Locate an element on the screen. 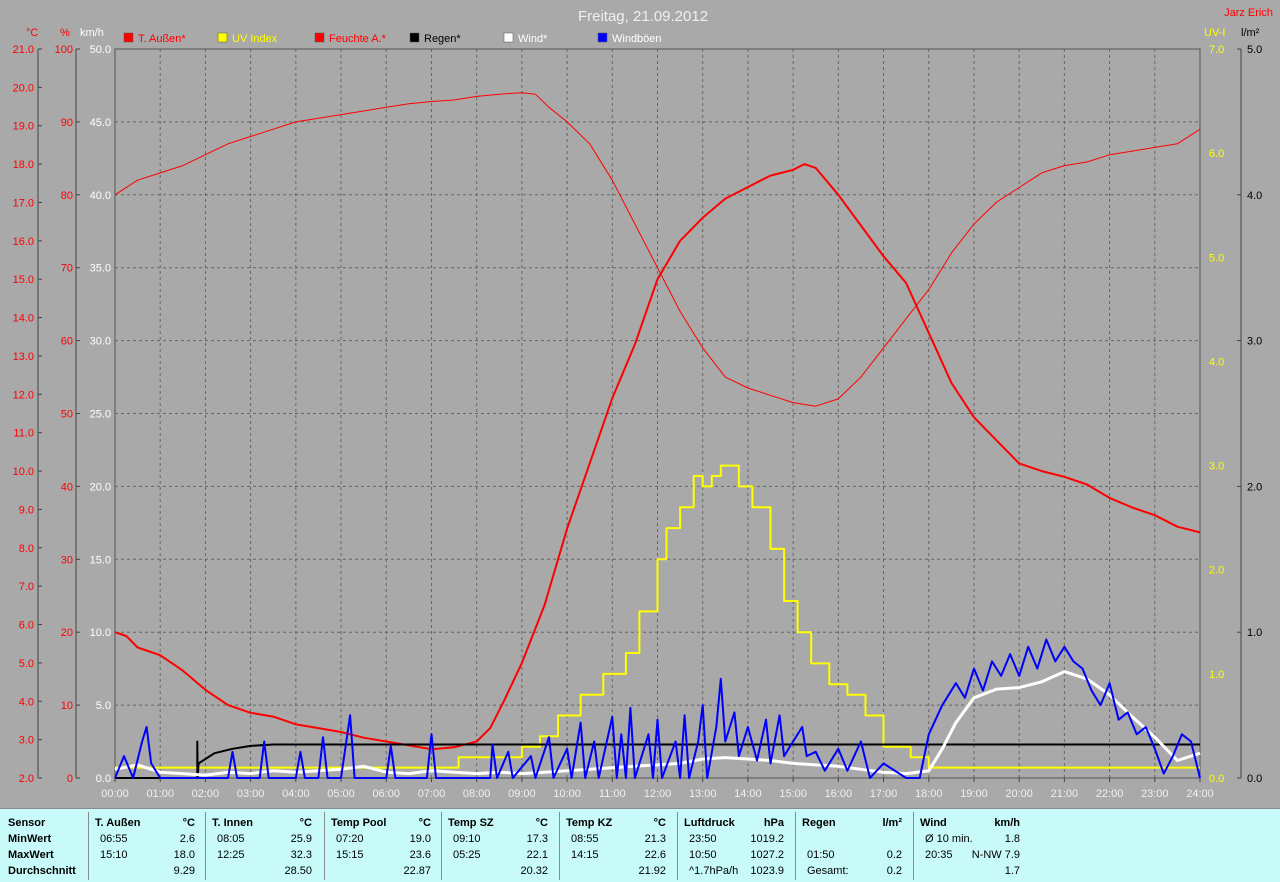  summary-time: 09:10 is located at coordinates (467, 839).